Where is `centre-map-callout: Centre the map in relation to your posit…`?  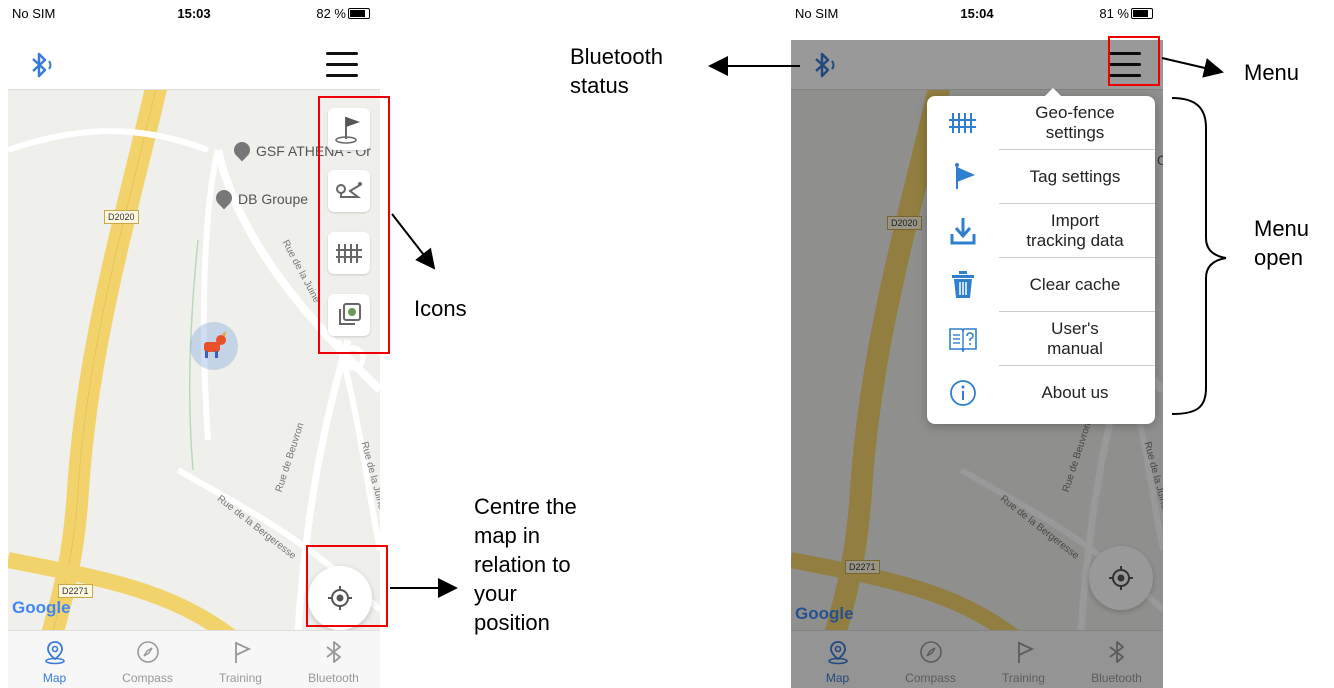 centre-map-callout: Centre the map in relation to your posit… is located at coordinates (525, 564).